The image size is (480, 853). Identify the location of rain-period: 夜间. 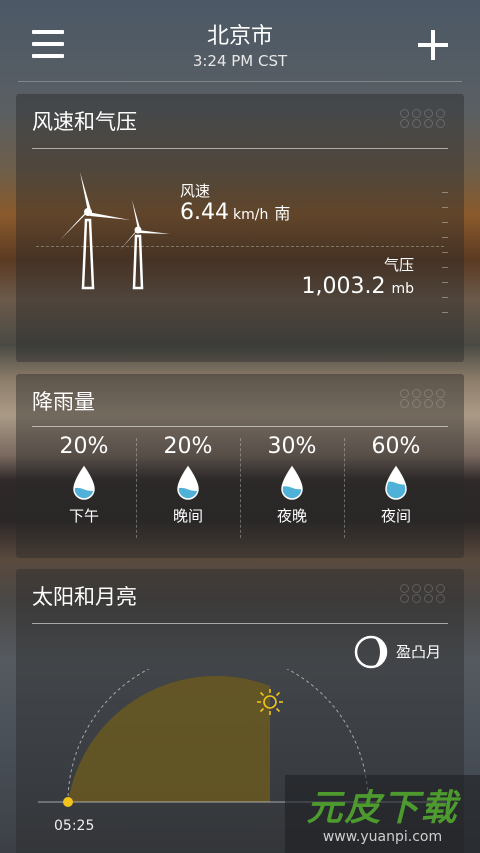
(395, 516).